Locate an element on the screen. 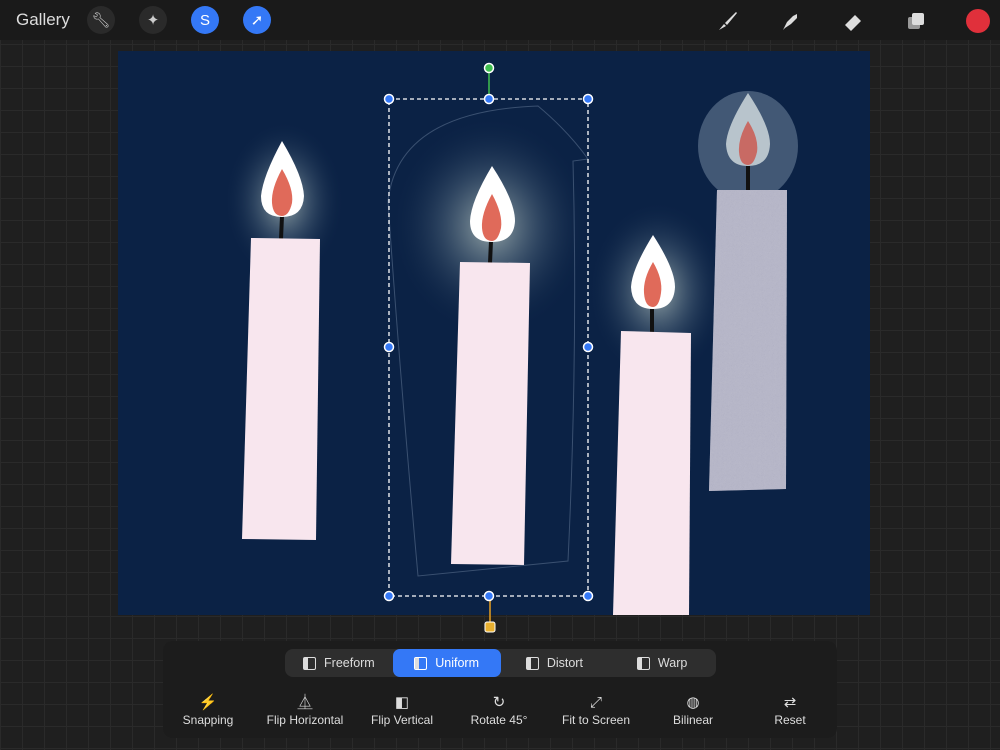 The image size is (1000, 750). rotate-45-button: ↻ Rotate 45° is located at coordinates (499, 710).